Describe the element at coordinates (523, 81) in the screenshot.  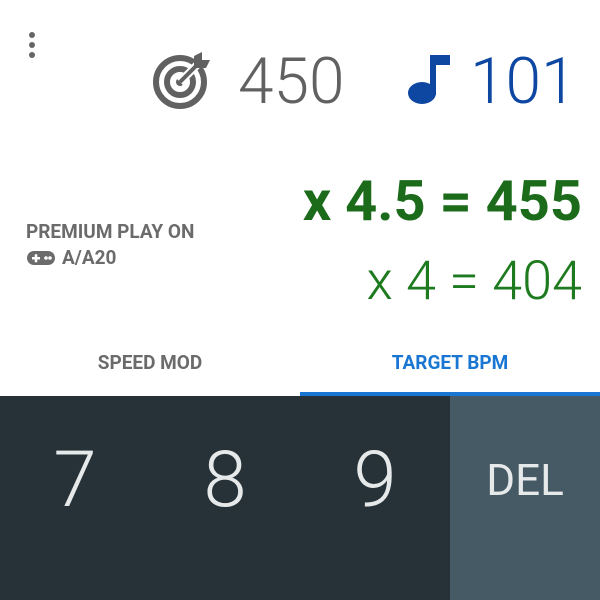
I see `bpm-value: 101` at that location.